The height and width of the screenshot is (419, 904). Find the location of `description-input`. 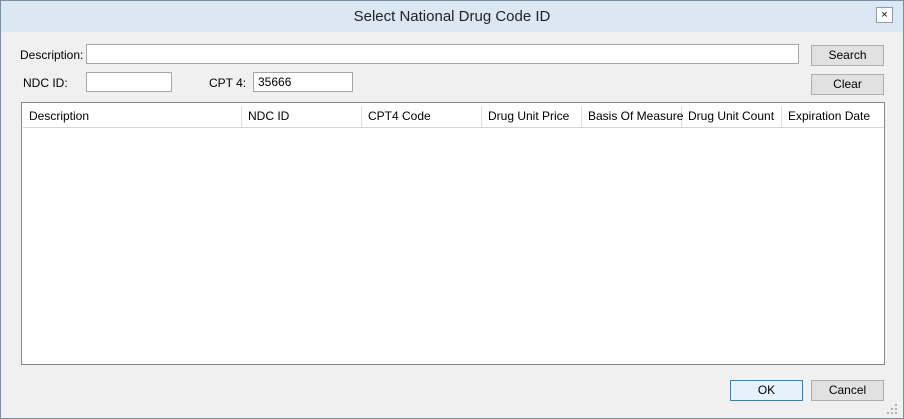

description-input is located at coordinates (442, 54).